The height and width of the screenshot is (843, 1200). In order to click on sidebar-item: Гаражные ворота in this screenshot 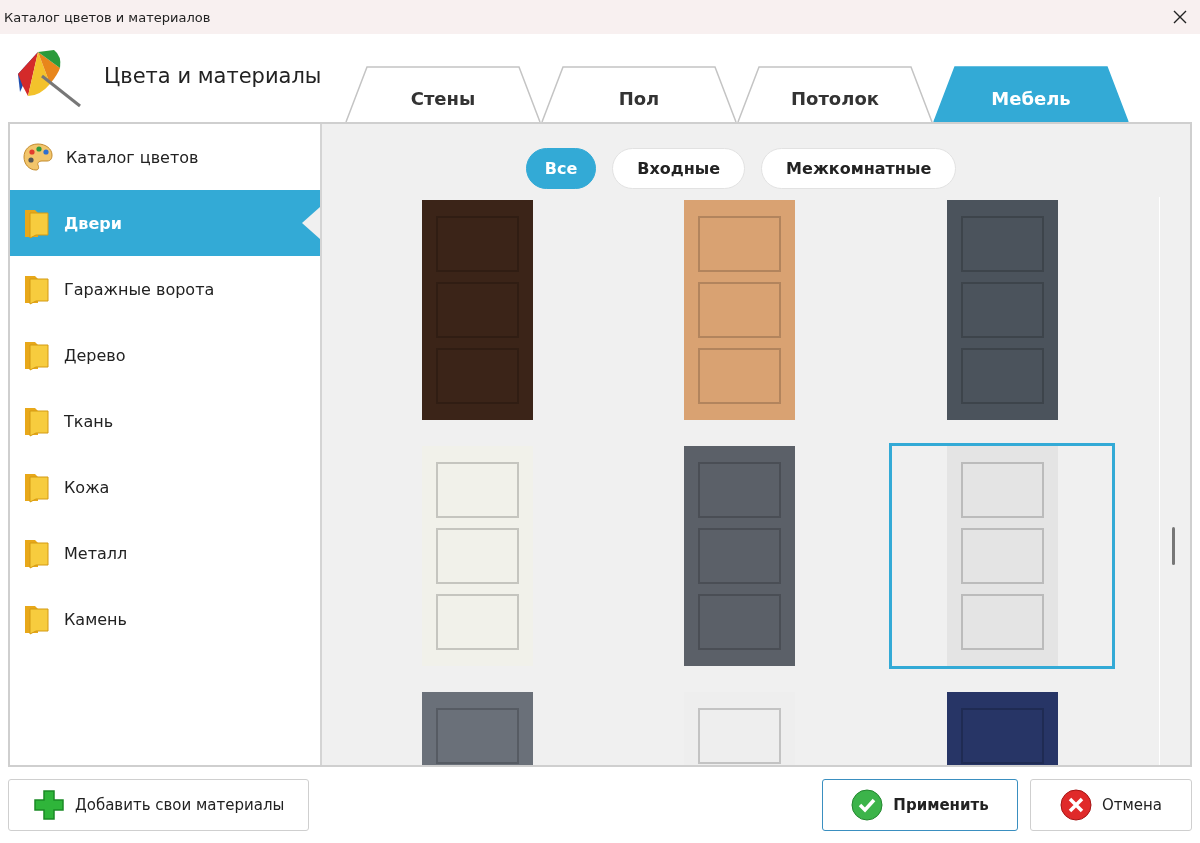, I will do `click(165, 289)`.